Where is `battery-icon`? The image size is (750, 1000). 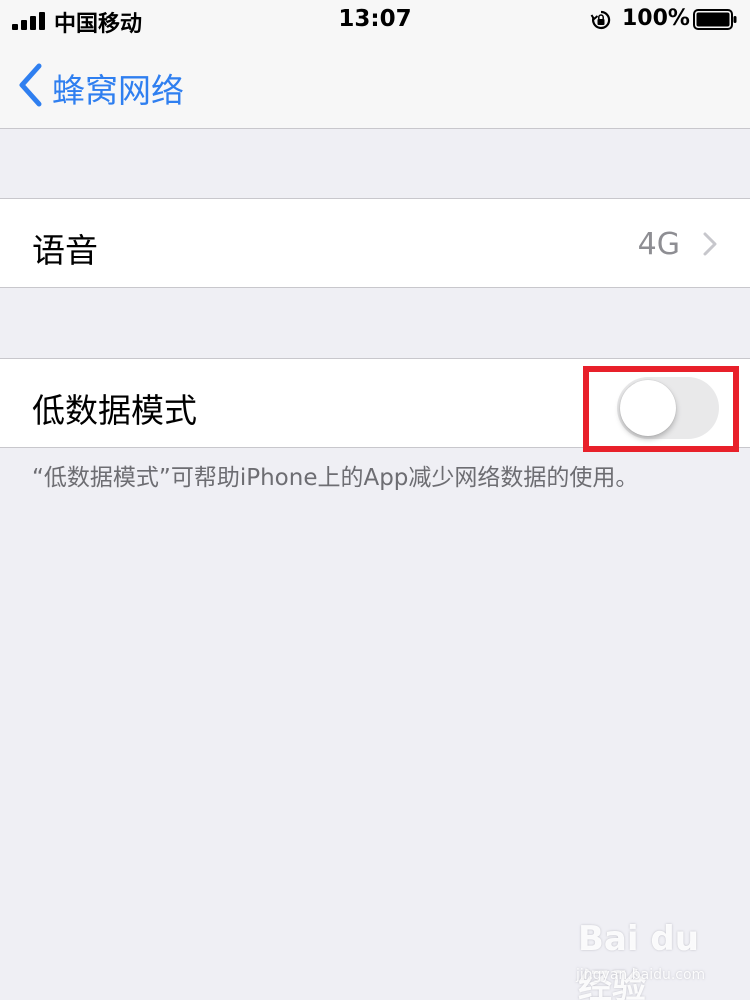 battery-icon is located at coordinates (715, 19).